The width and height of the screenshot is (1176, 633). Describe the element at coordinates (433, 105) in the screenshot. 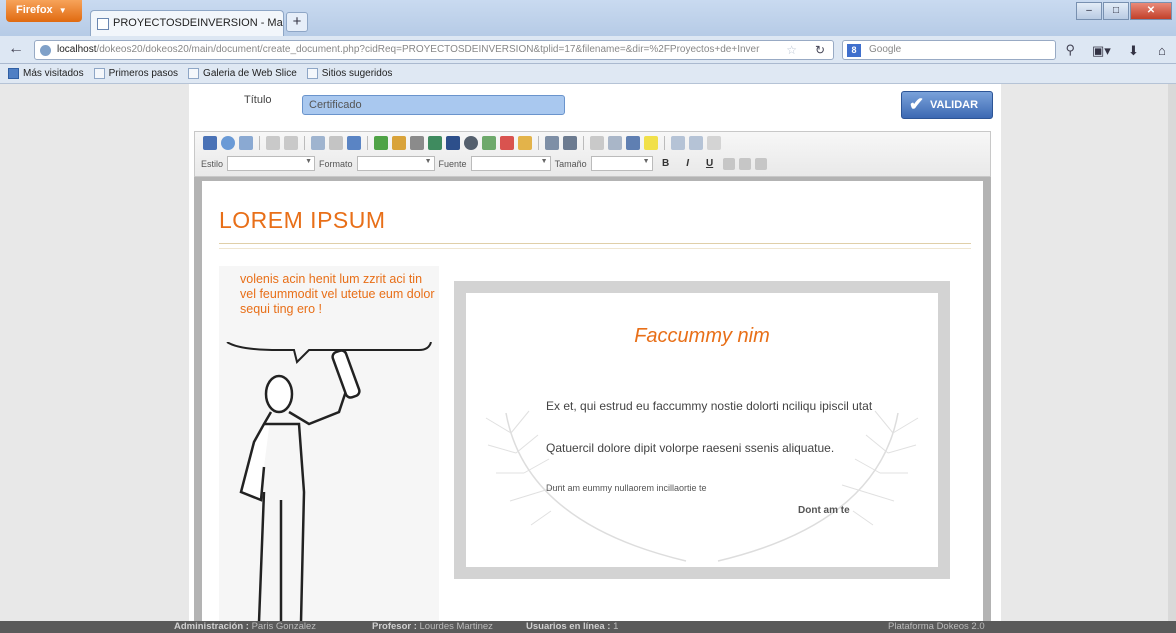

I see `title-input` at that location.